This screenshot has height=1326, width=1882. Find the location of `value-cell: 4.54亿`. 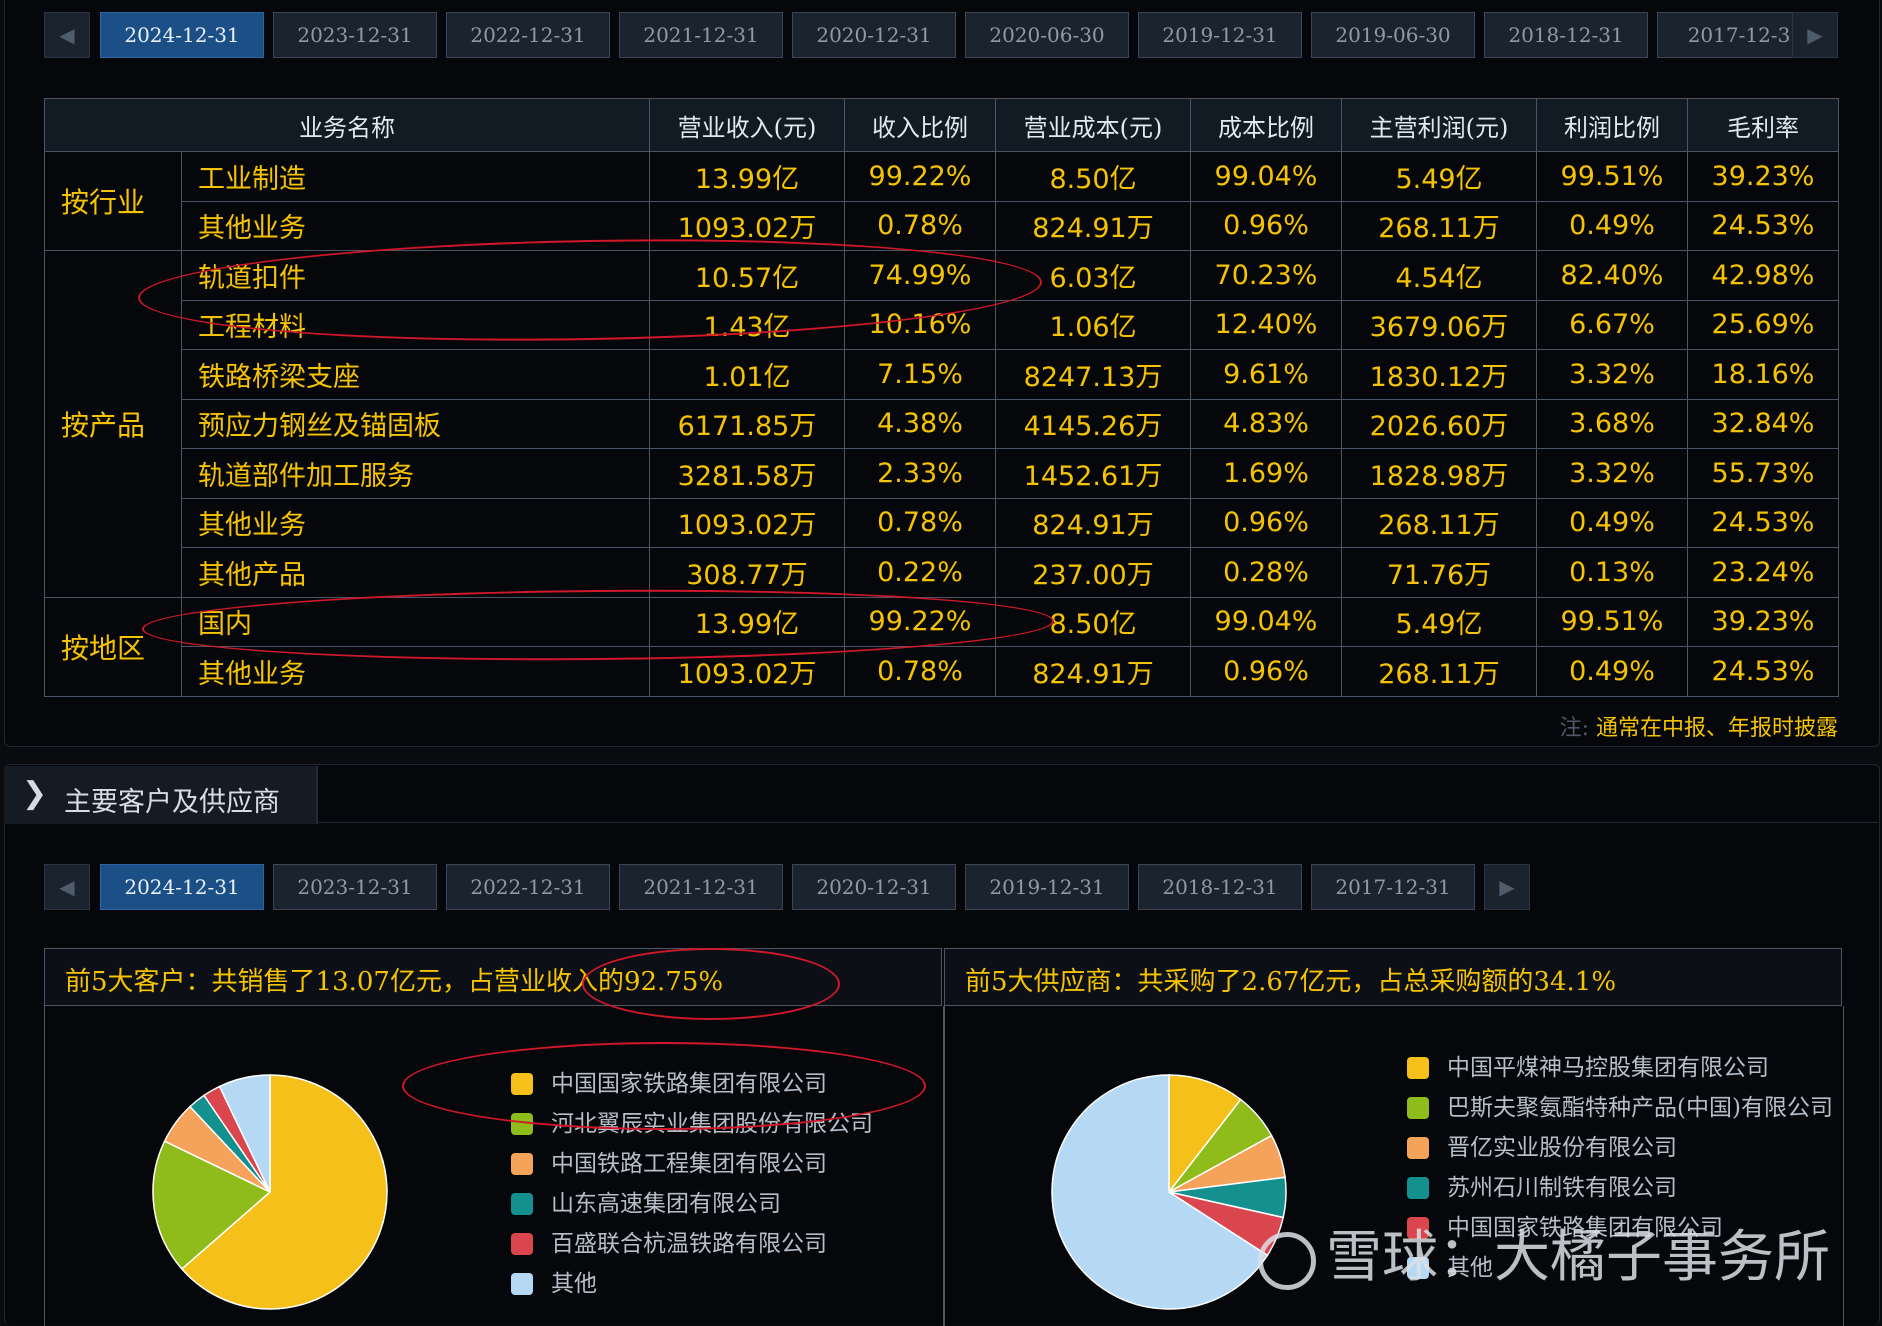

value-cell: 4.54亿 is located at coordinates (1439, 275).